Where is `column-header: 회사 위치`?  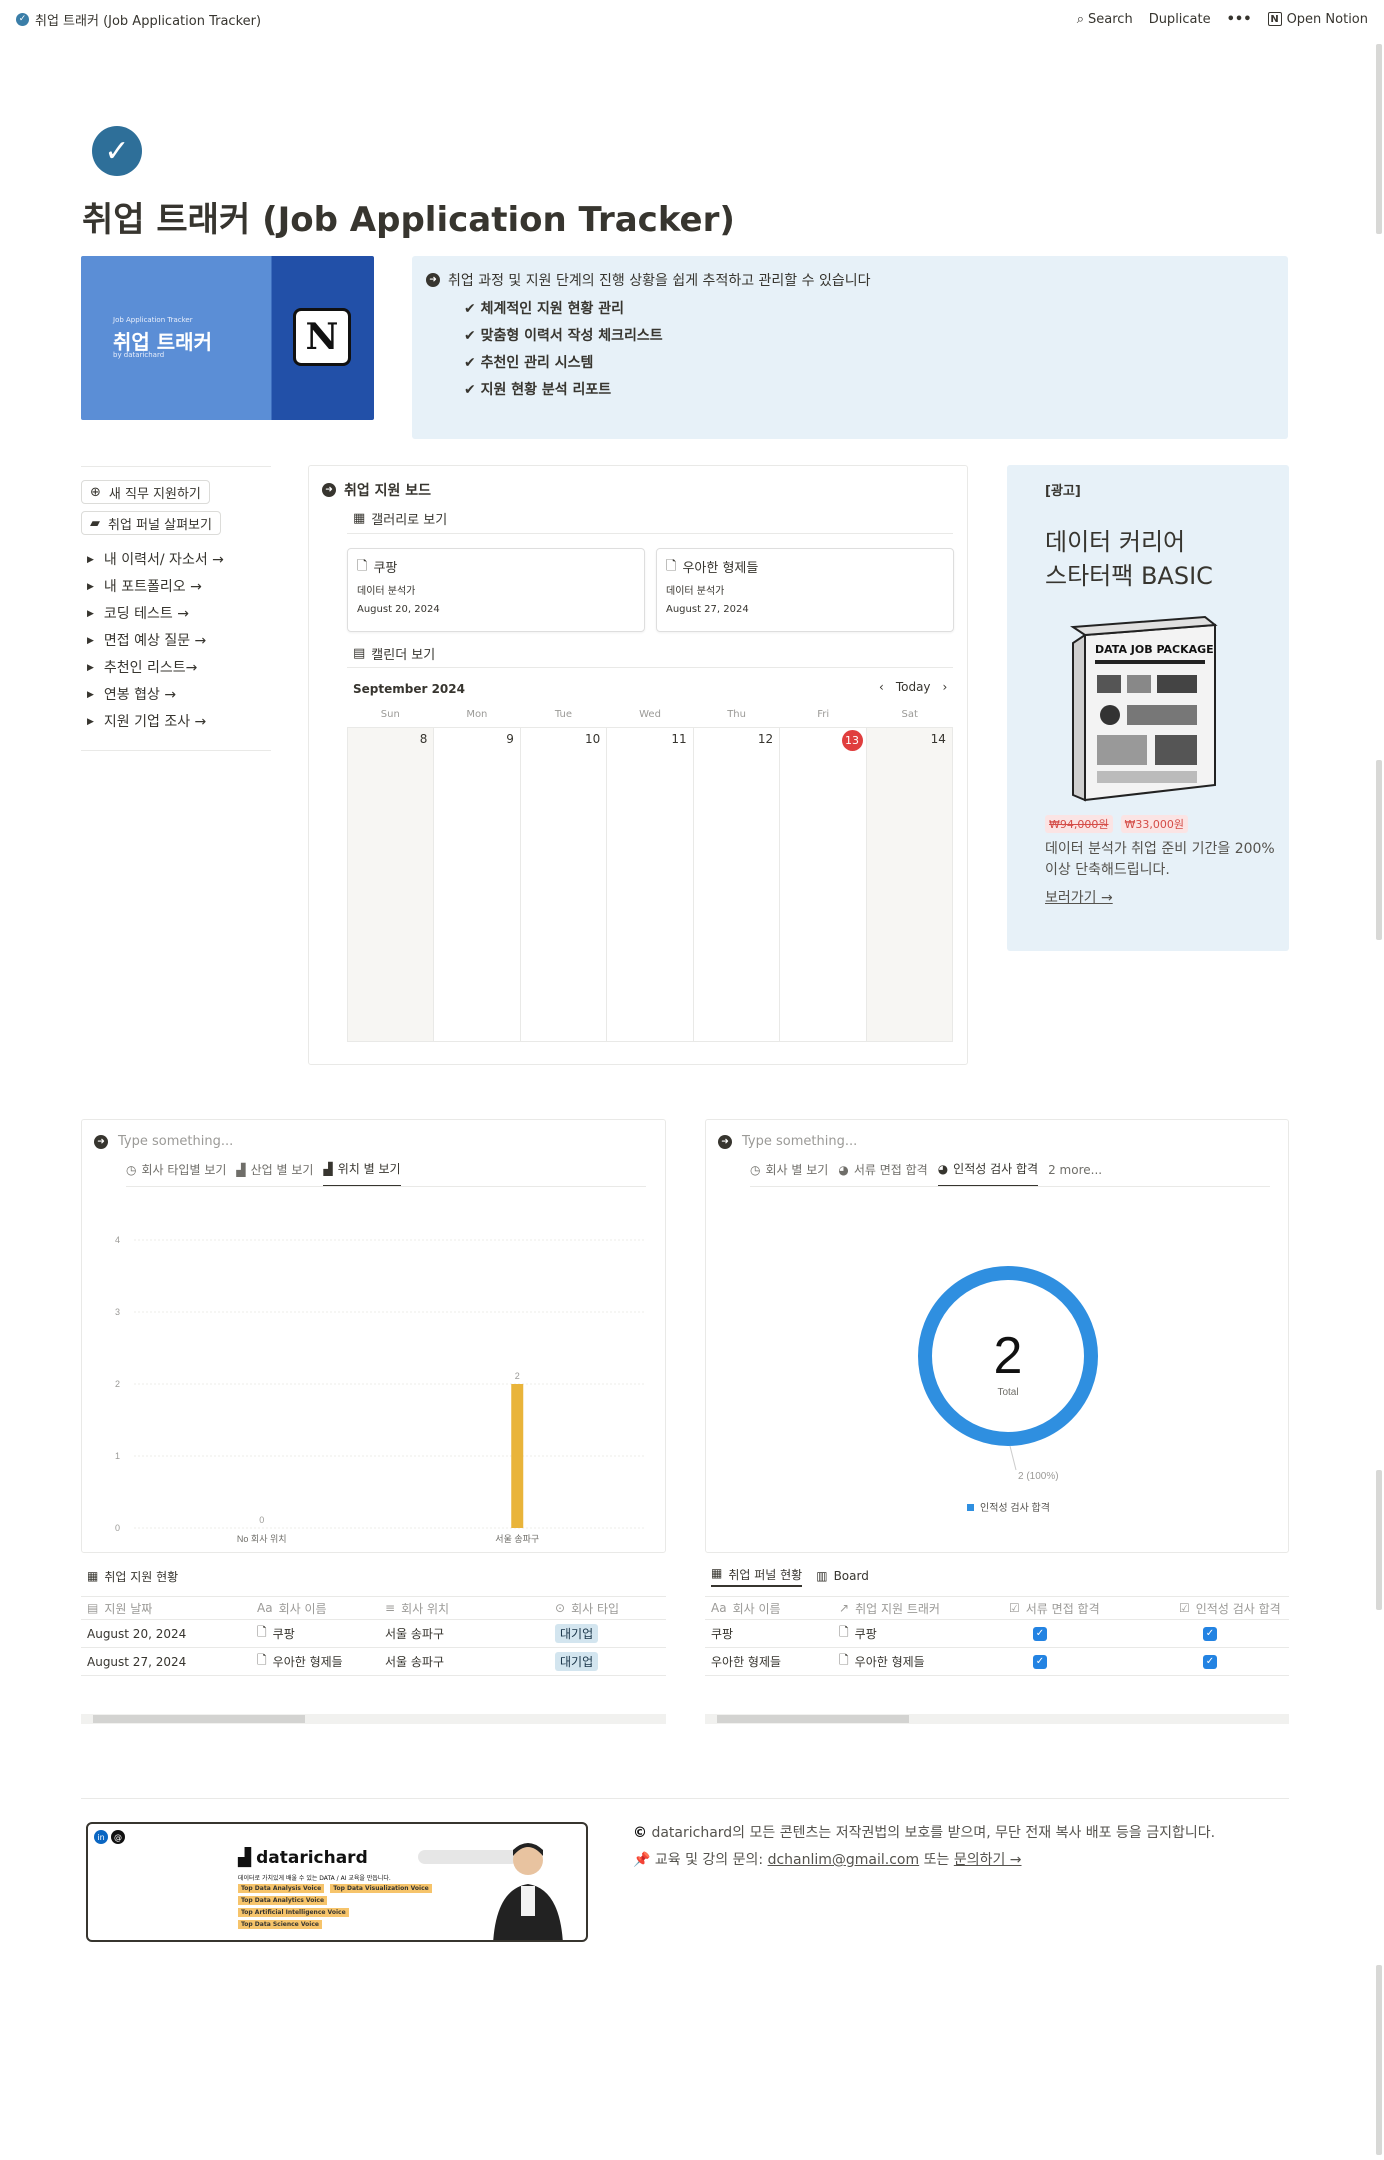 column-header: 회사 위치 is located at coordinates (425, 1608).